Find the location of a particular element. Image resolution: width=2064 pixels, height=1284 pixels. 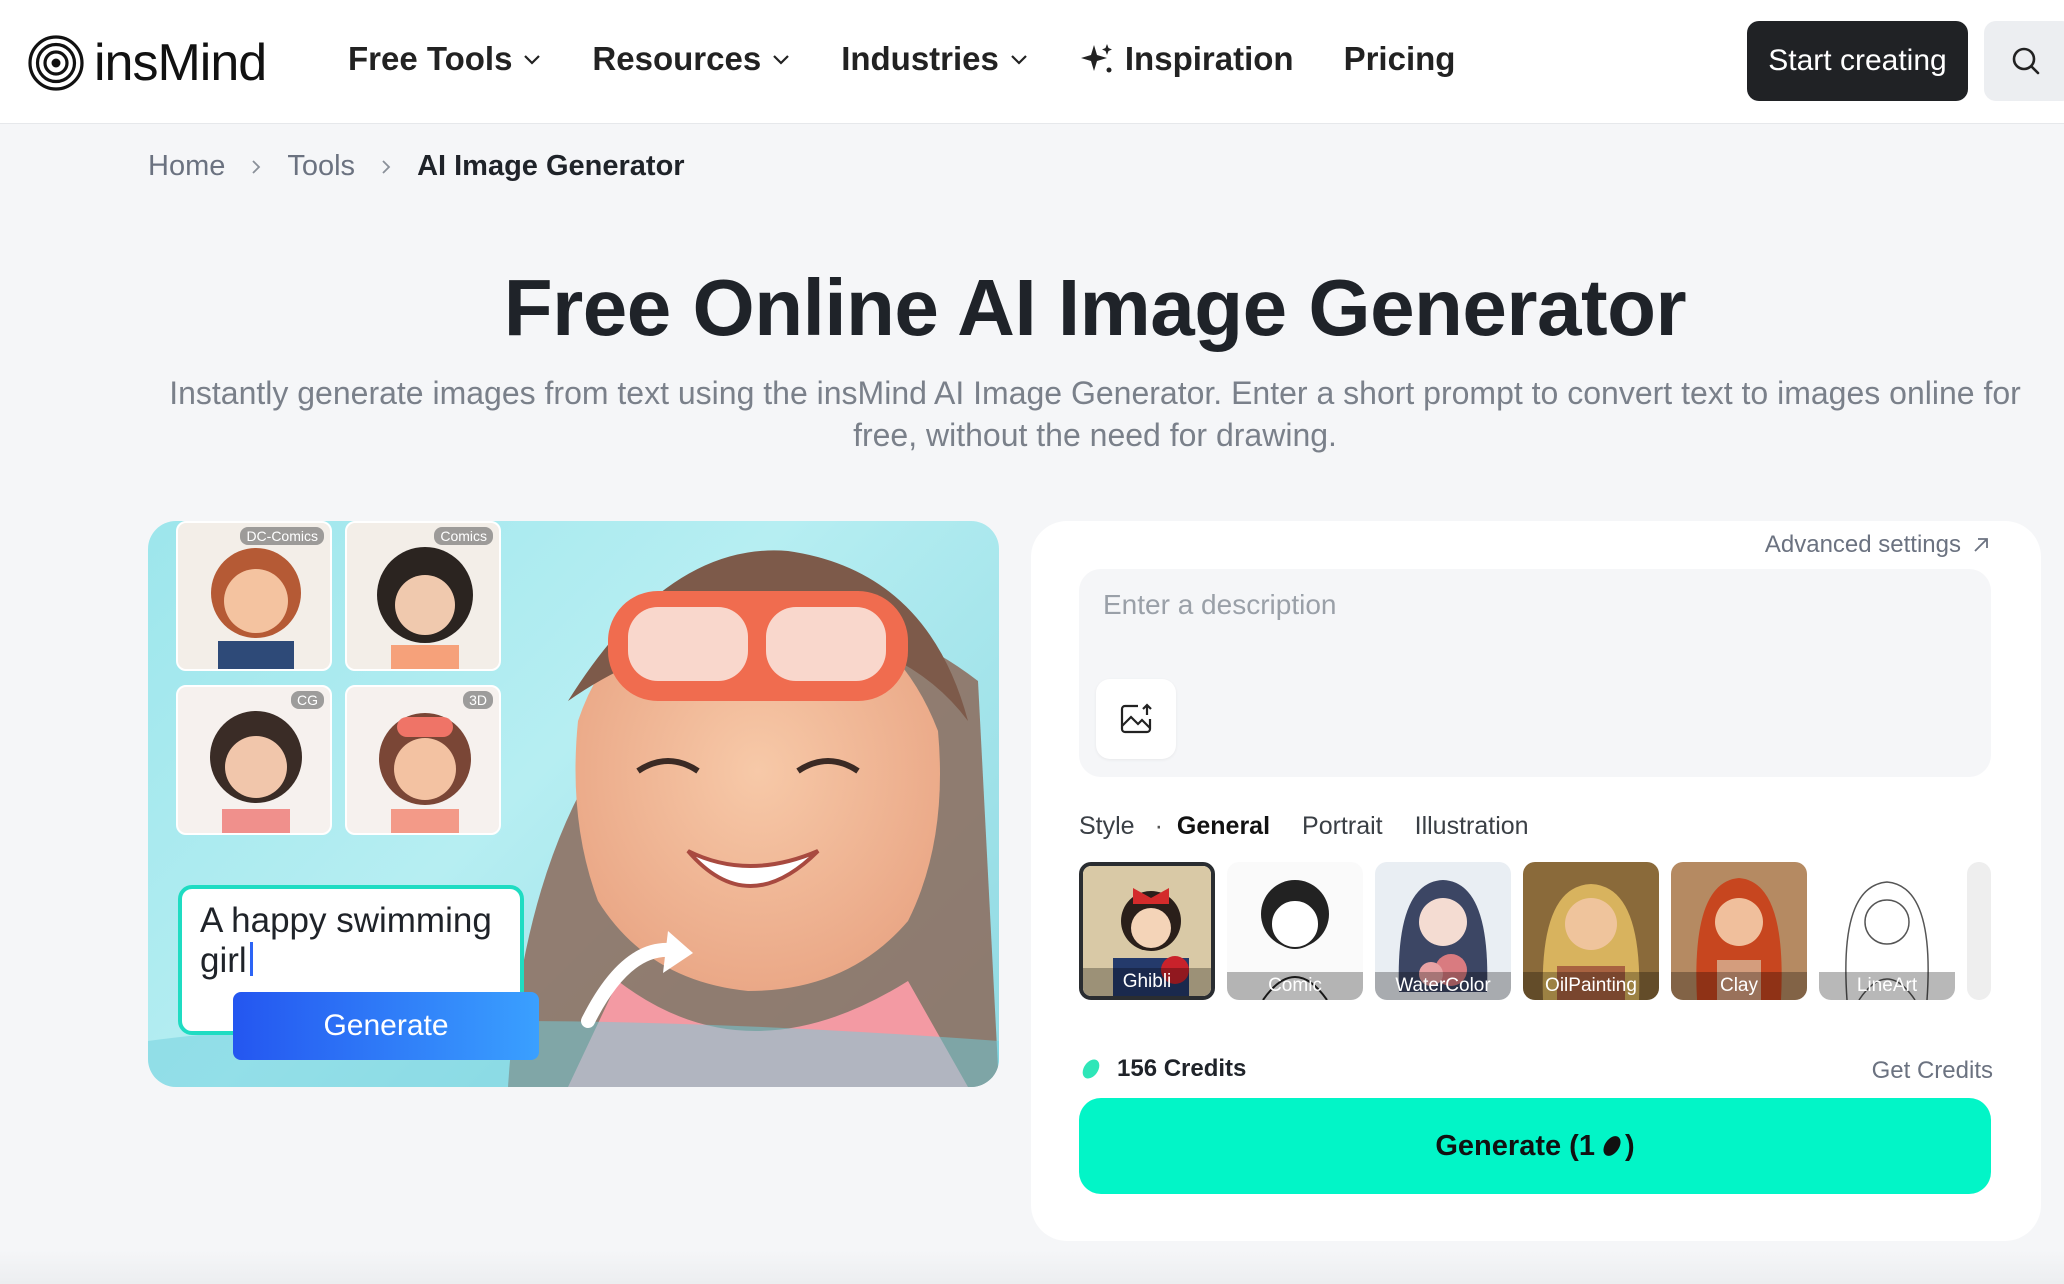

description-input is located at coordinates (1523, 605).